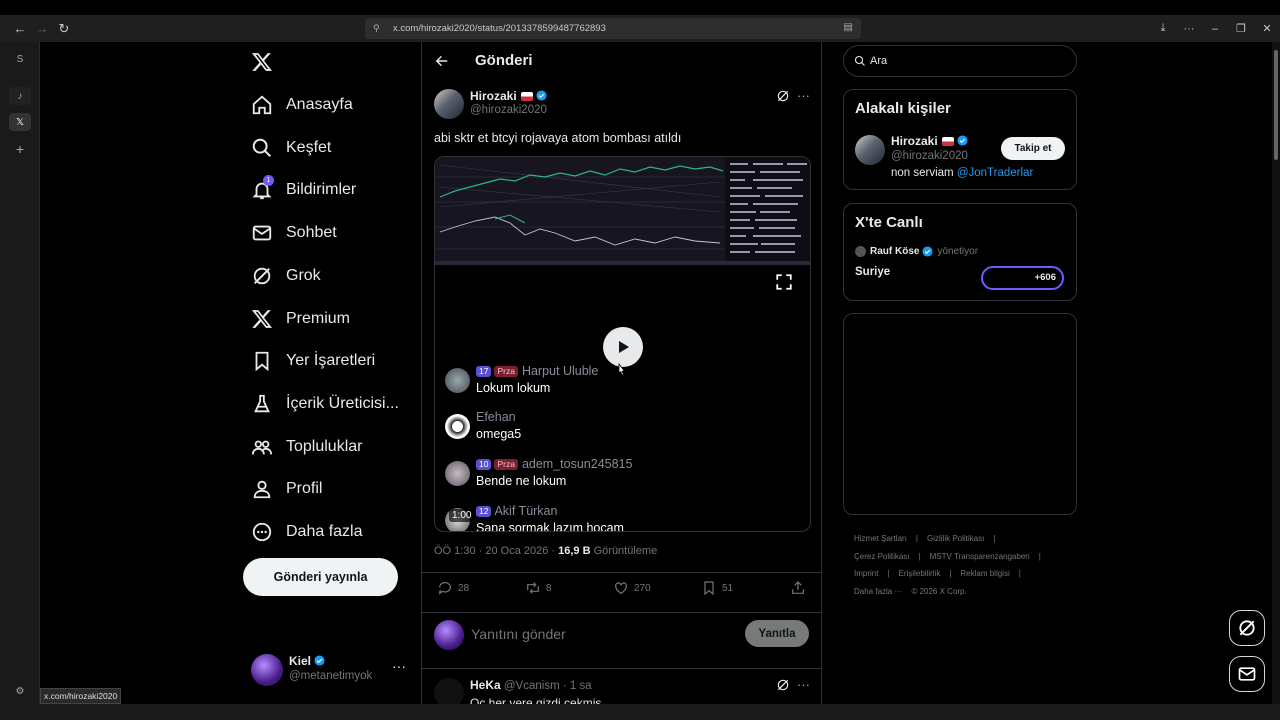  What do you see at coordinates (42, 29) in the screenshot?
I see `forward-nav-icon: →` at bounding box center [42, 29].